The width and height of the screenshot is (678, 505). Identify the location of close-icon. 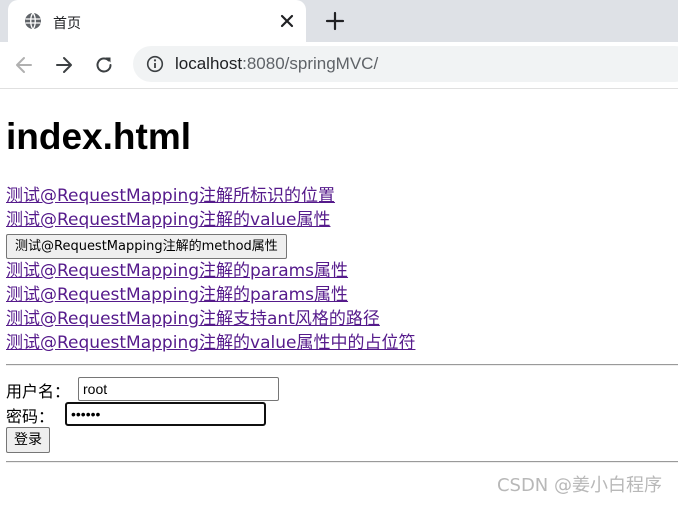
(287, 21).